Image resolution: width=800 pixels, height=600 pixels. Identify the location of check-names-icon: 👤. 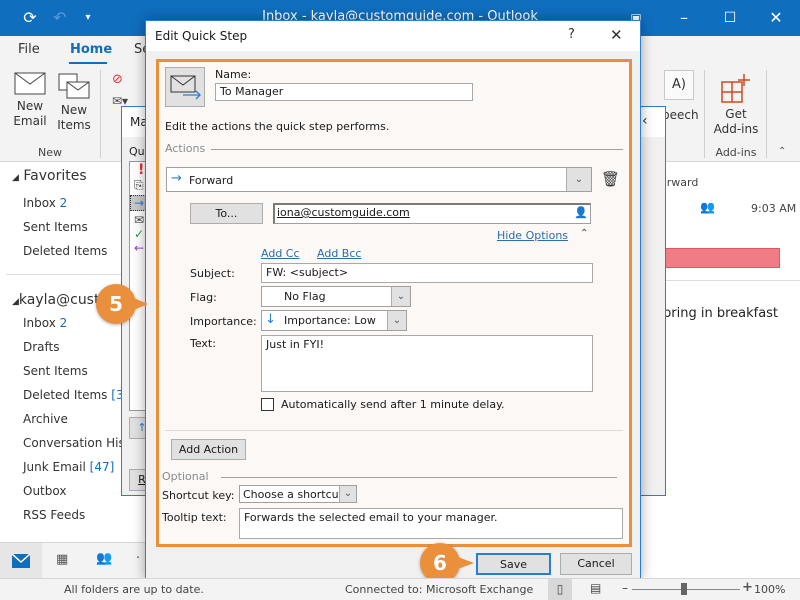
(581, 212).